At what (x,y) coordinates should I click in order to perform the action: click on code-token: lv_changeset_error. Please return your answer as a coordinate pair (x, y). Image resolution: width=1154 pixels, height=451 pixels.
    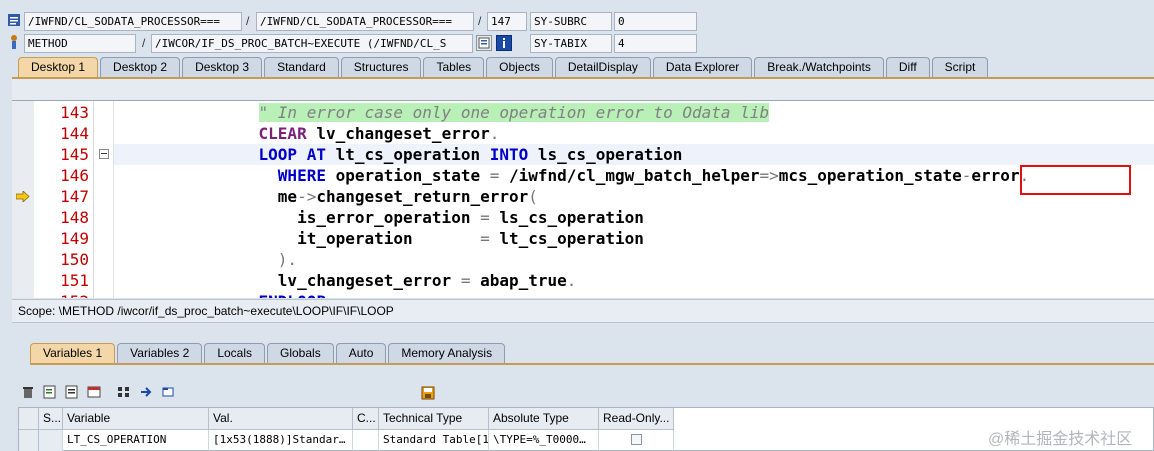
    Looking at the image, I should click on (369, 280).